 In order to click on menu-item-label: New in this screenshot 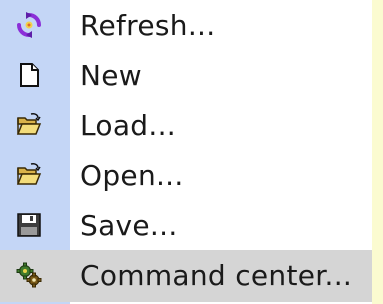, I will do `click(111, 75)`.